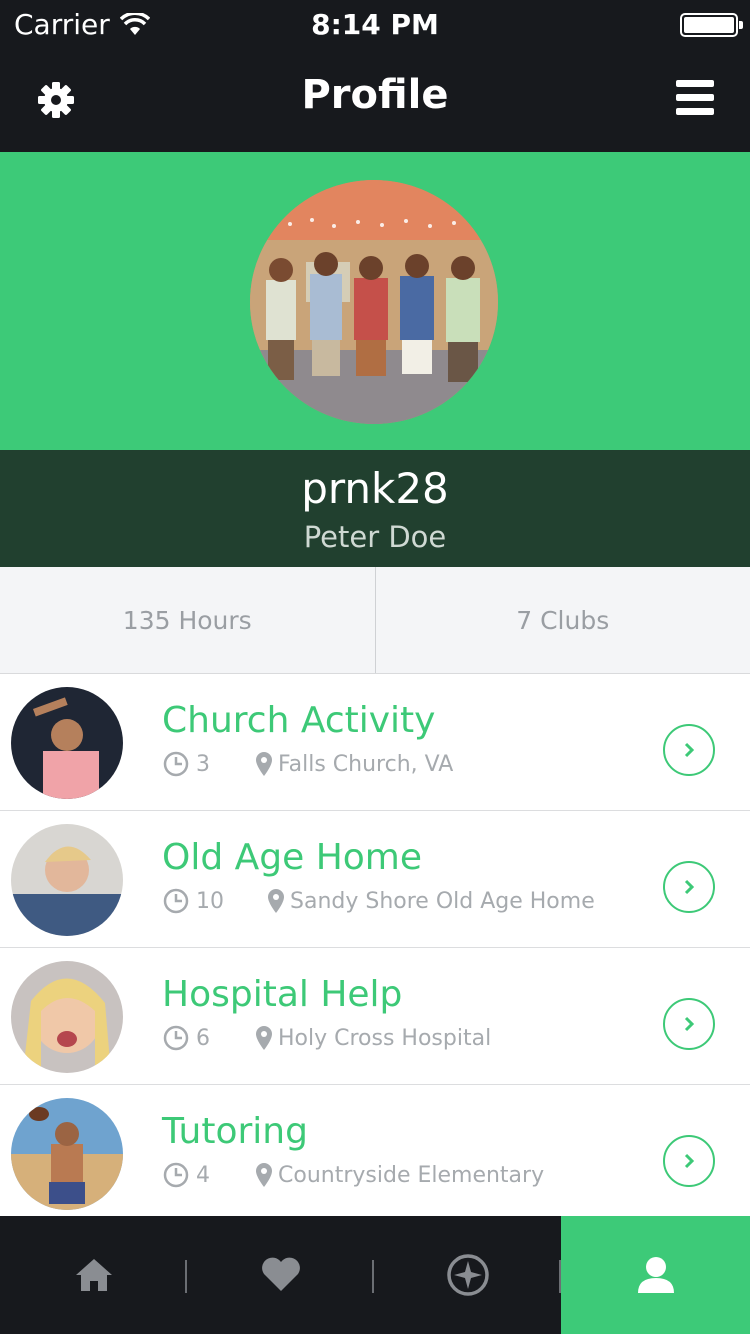 This screenshot has height=1334, width=750. Describe the element at coordinates (203, 1038) in the screenshot. I see `activity-hours: 6` at that location.